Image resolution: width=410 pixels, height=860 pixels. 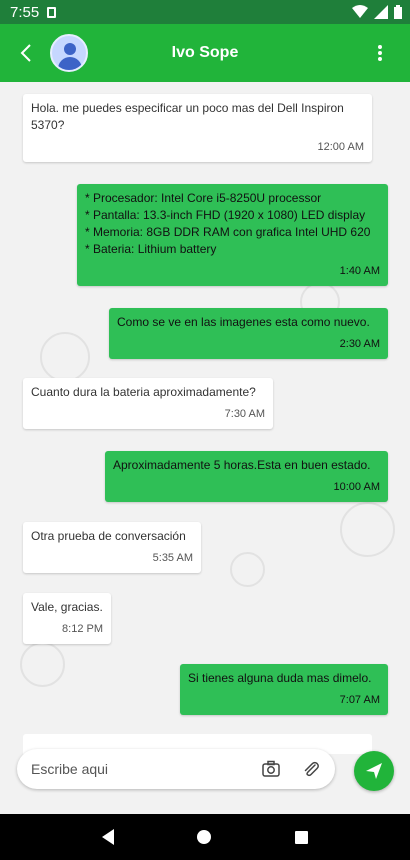 I want to click on send-icon, so click(x=374, y=771).